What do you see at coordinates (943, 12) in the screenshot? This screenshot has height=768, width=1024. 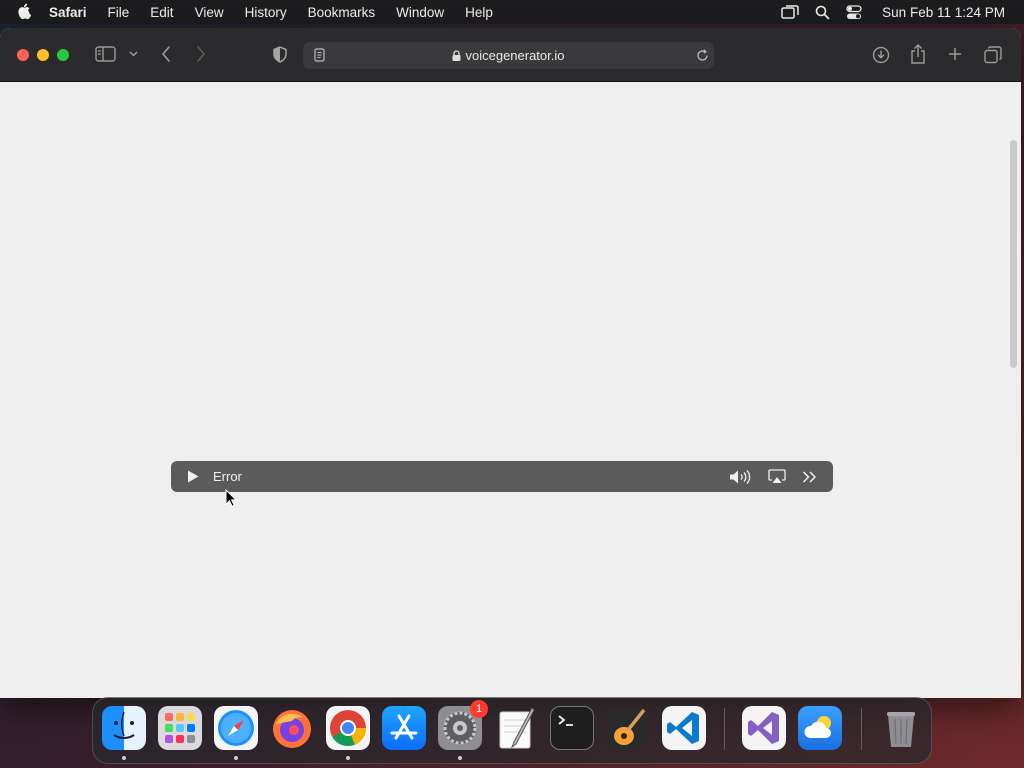 I see `menu-clock: Sun Feb 11 1:24 PM` at bounding box center [943, 12].